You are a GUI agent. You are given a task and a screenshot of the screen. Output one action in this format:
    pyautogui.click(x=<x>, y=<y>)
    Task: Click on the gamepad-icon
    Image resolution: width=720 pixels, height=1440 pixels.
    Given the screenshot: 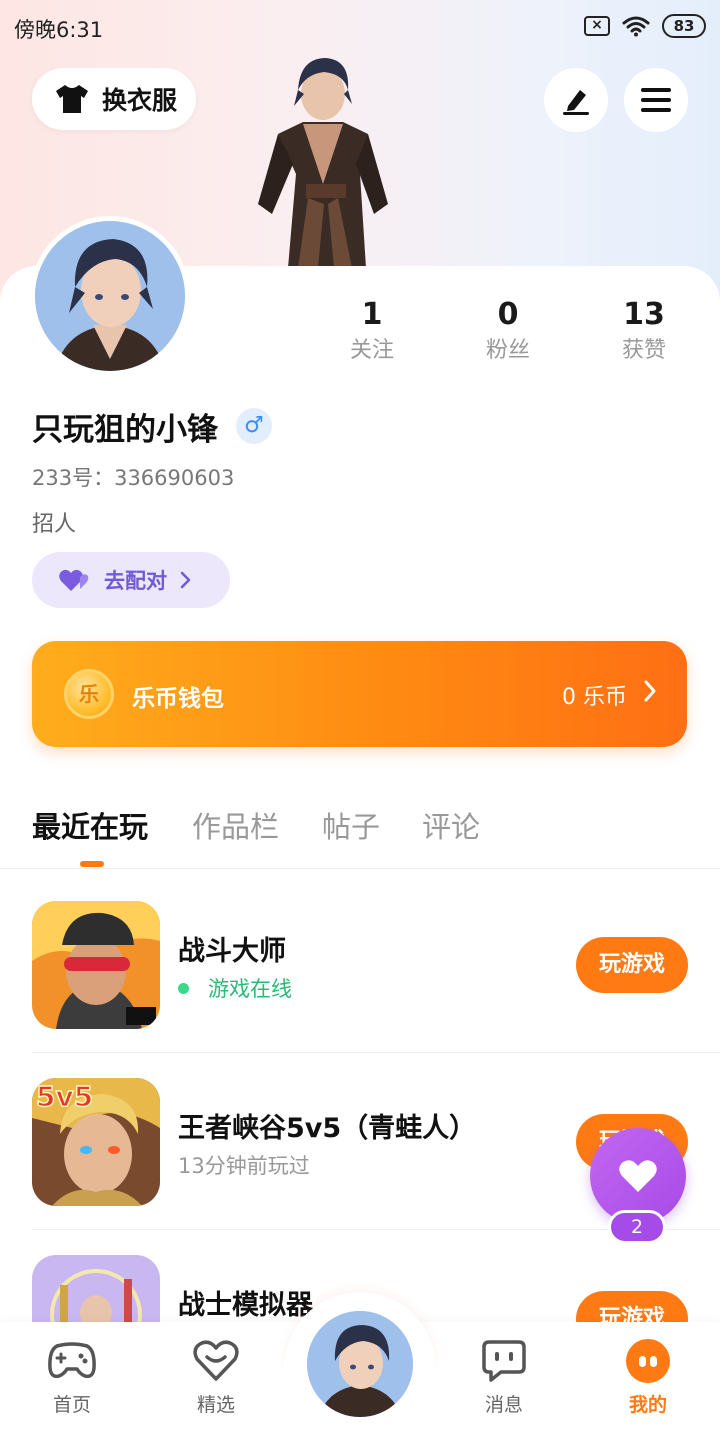 What is the action you would take?
    pyautogui.click(x=72, y=1360)
    